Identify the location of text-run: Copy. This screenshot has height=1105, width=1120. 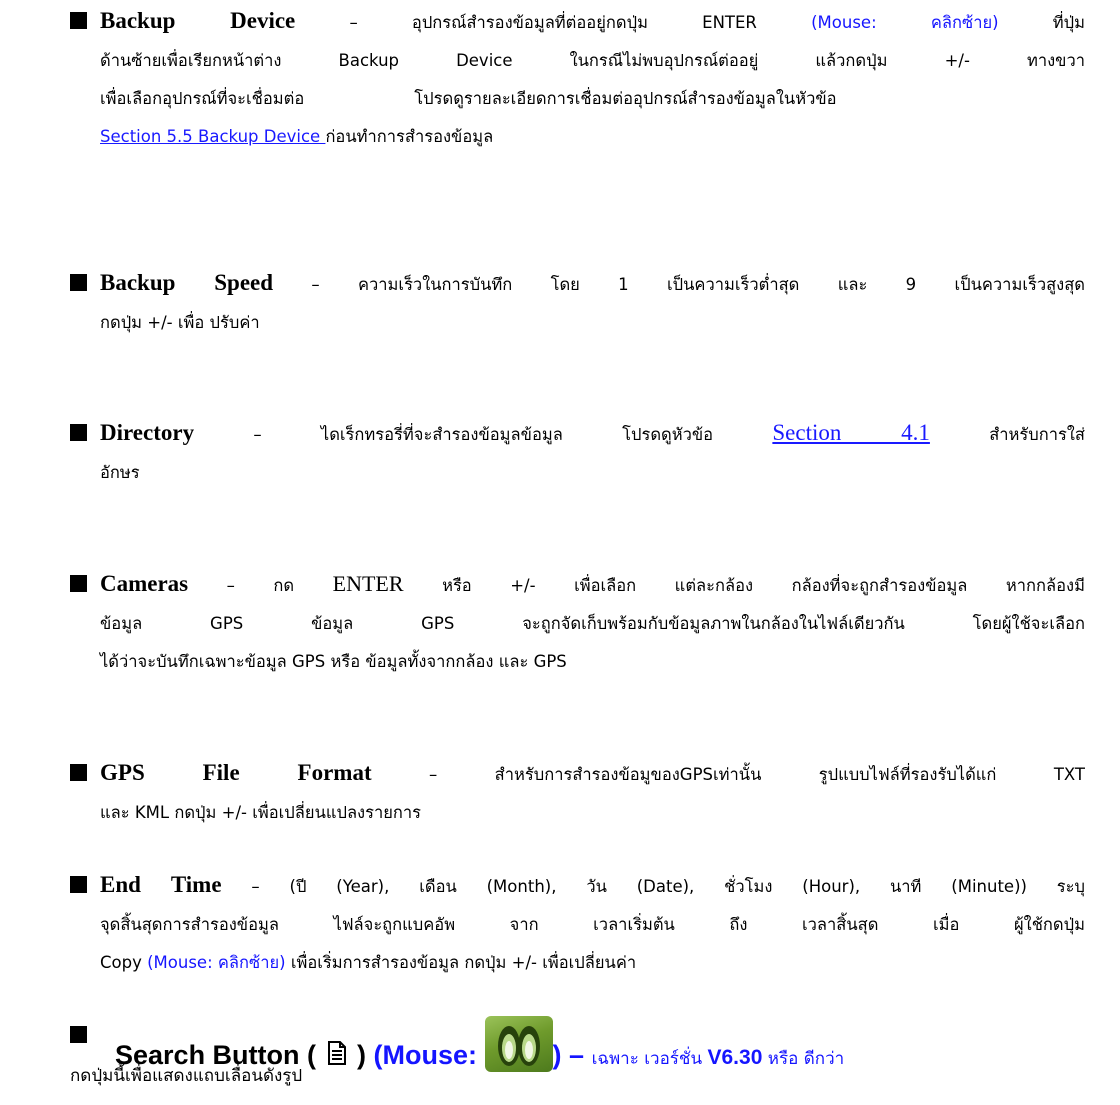
(121, 962).